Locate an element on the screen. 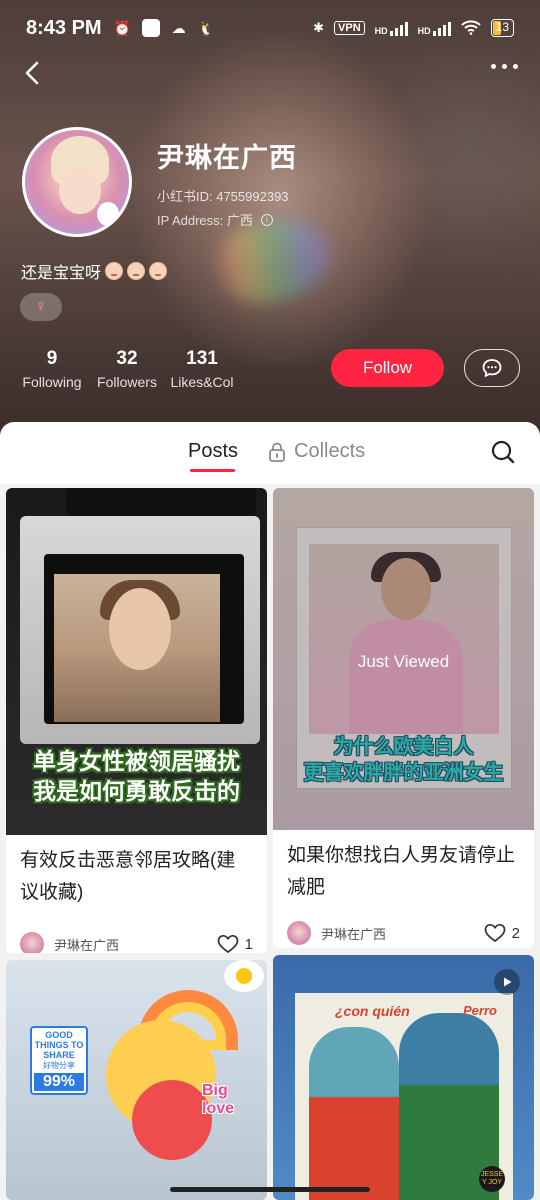 Image resolution: width=540 pixels, height=1200 pixels. profile-ip-address: IP Address: 广西 i is located at coordinates (215, 219).